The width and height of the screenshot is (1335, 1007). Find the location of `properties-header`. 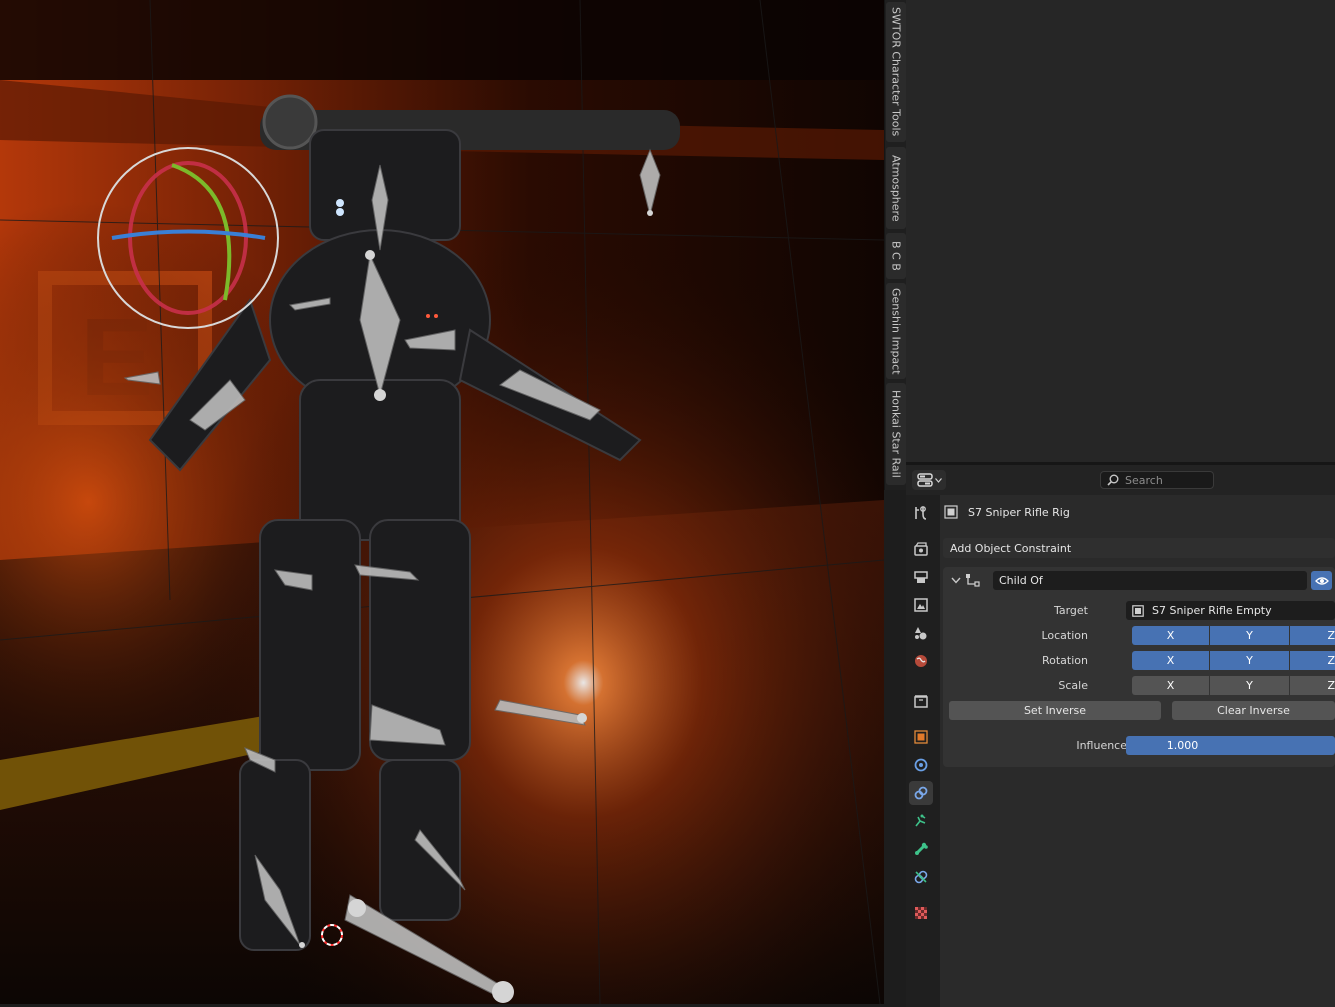

properties-header is located at coordinates (1120, 480).